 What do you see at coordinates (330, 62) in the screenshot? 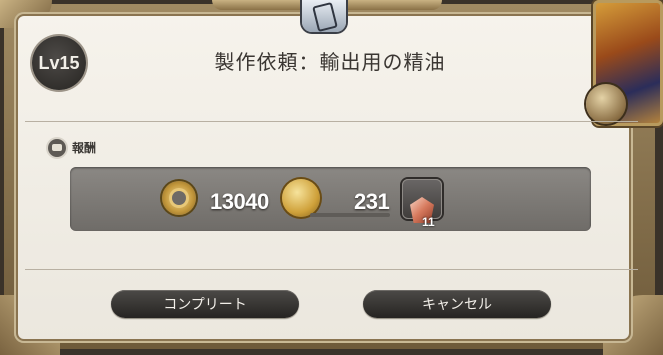
I see `dialog-title: 製作依頼：輸出用の精油` at bounding box center [330, 62].